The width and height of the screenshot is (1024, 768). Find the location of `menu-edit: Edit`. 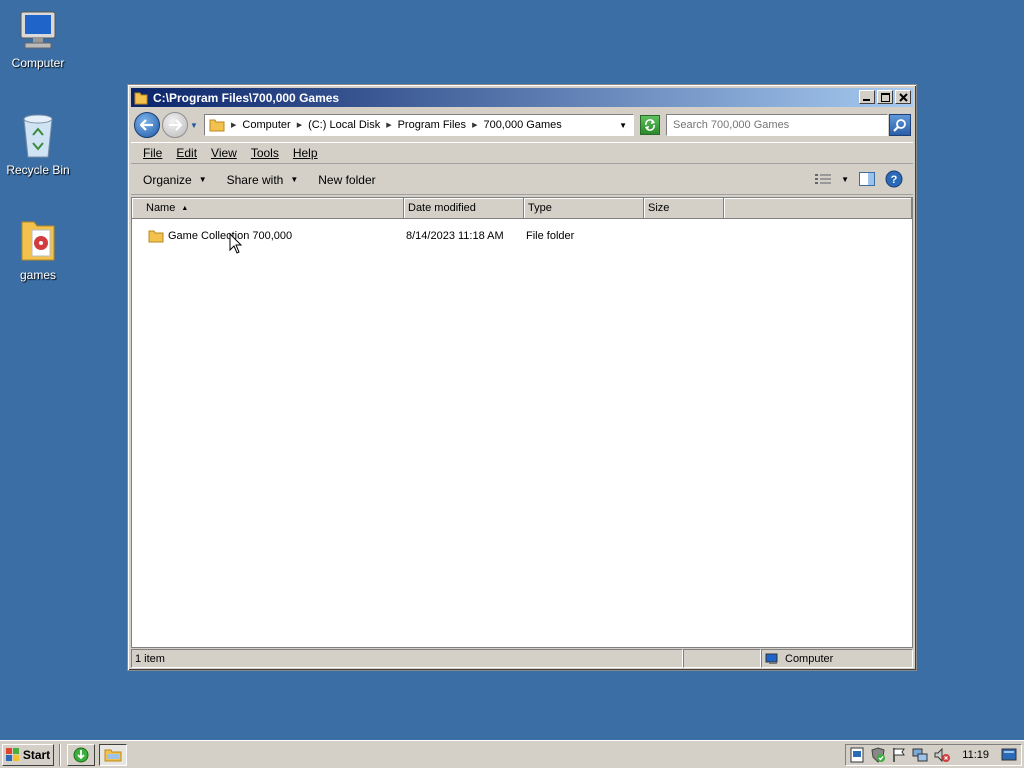

menu-edit: Edit is located at coordinates (186, 153).